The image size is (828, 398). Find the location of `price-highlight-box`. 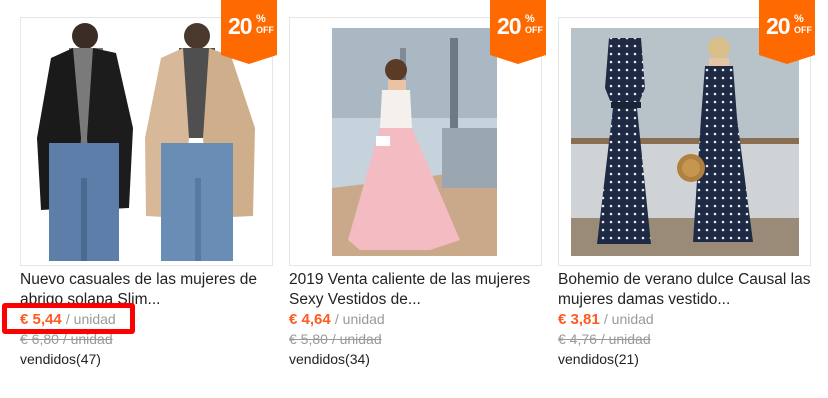

price-highlight-box is located at coordinates (68, 318).